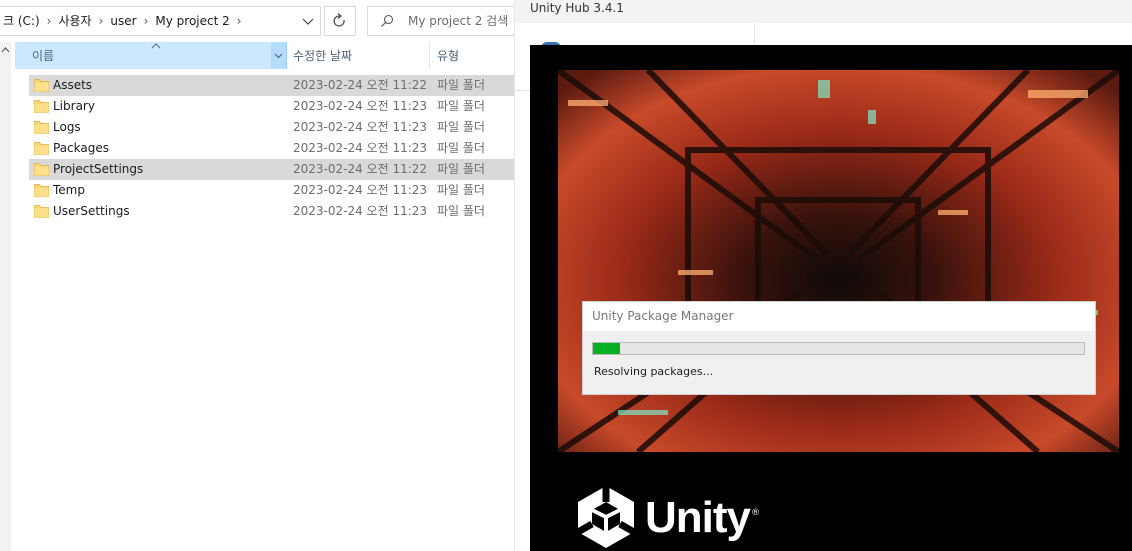 Image resolution: width=1132 pixels, height=551 pixels. What do you see at coordinates (839, 316) in the screenshot?
I see `package-manager-title-bar: Unity Package Manager` at bounding box center [839, 316].